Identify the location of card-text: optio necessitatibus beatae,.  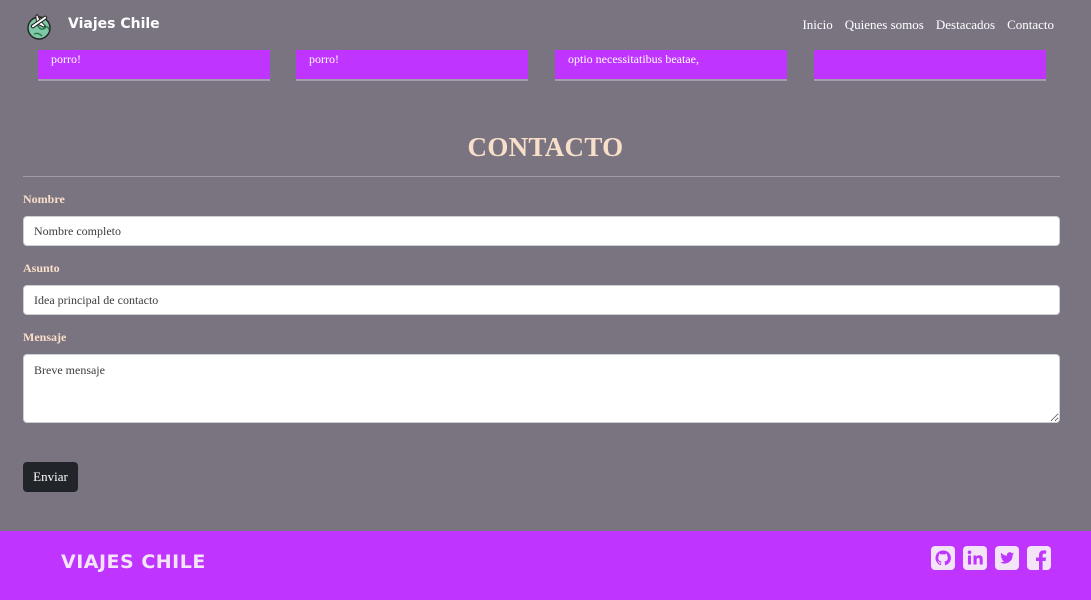
(633, 59).